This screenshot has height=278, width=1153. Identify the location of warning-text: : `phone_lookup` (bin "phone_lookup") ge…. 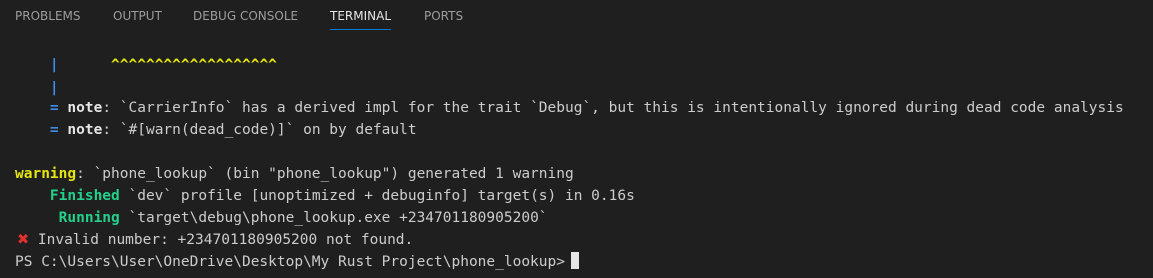
(325, 174).